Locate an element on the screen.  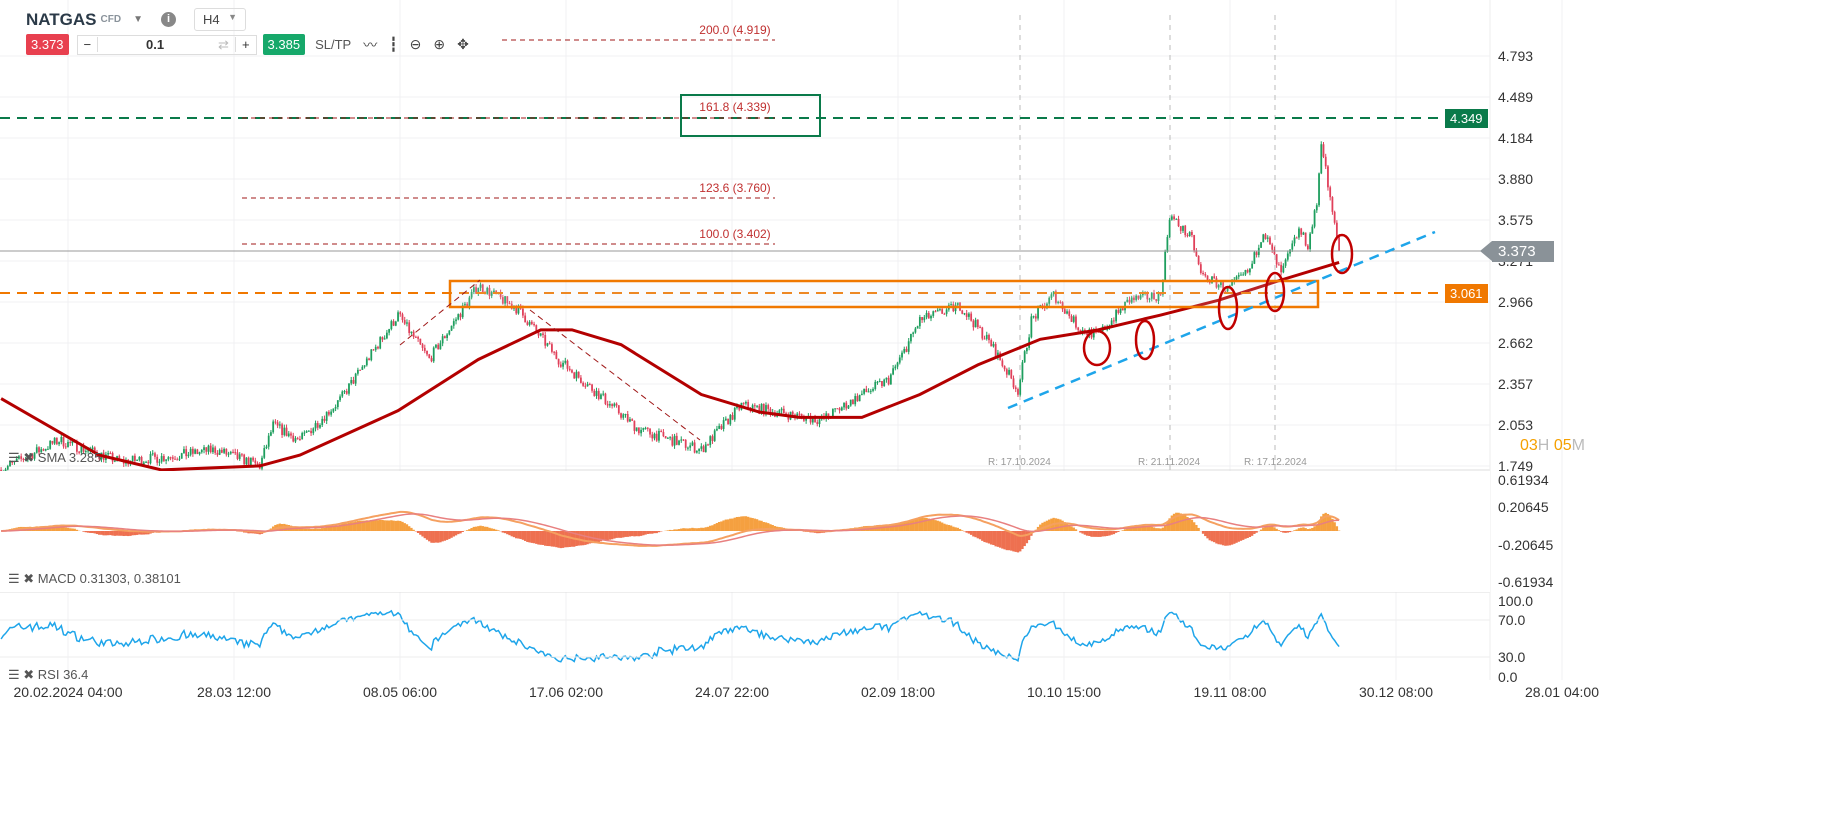
candles-icon: ┇ is located at coordinates (393, 44).